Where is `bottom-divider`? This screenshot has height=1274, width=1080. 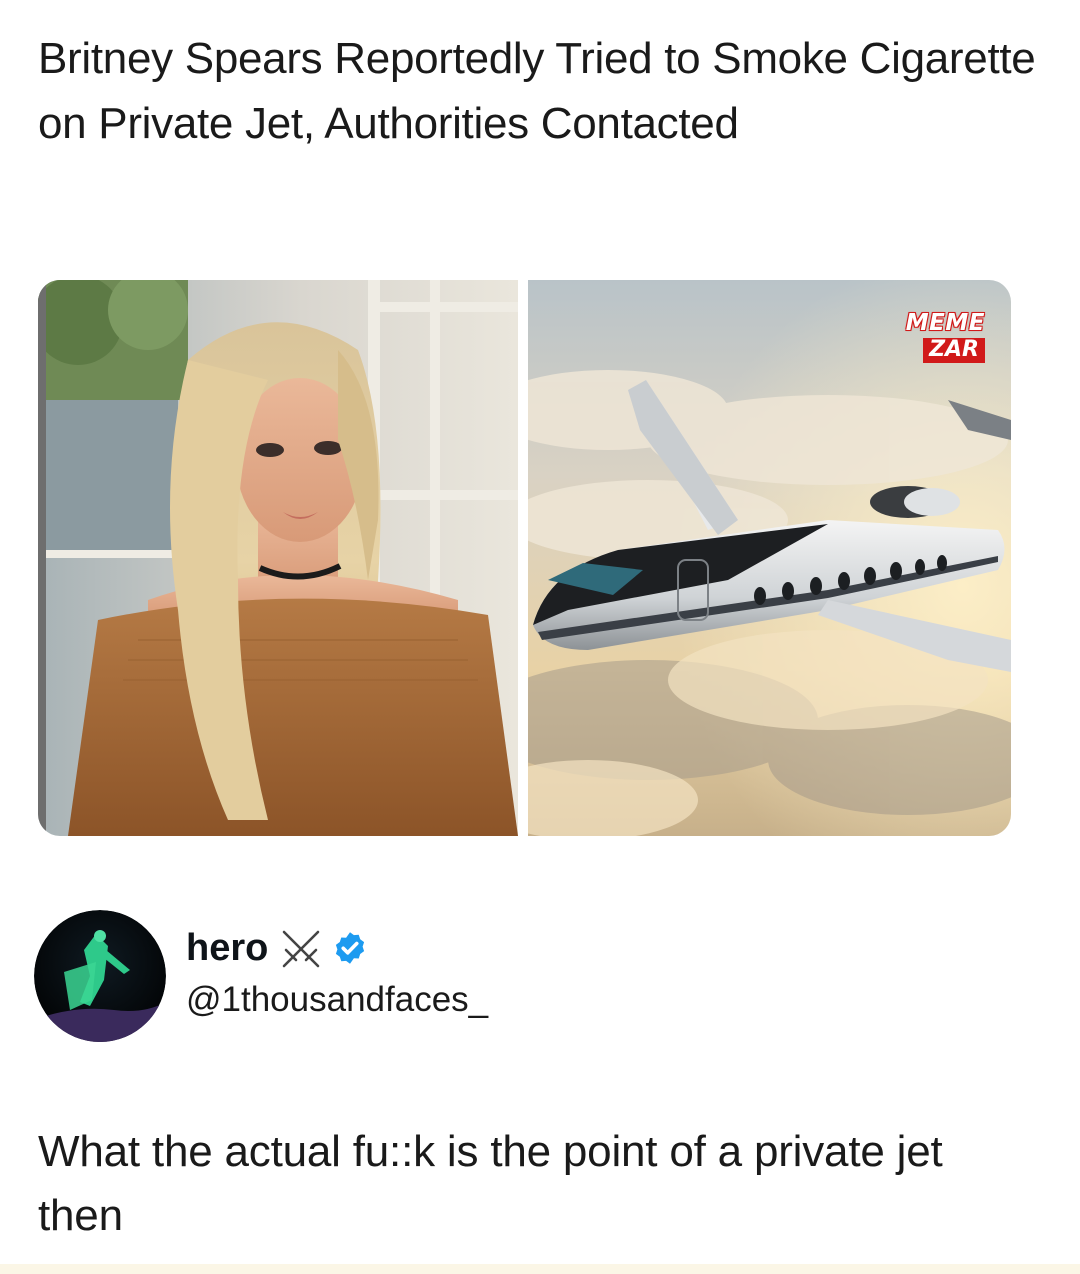
bottom-divider is located at coordinates (540, 1269).